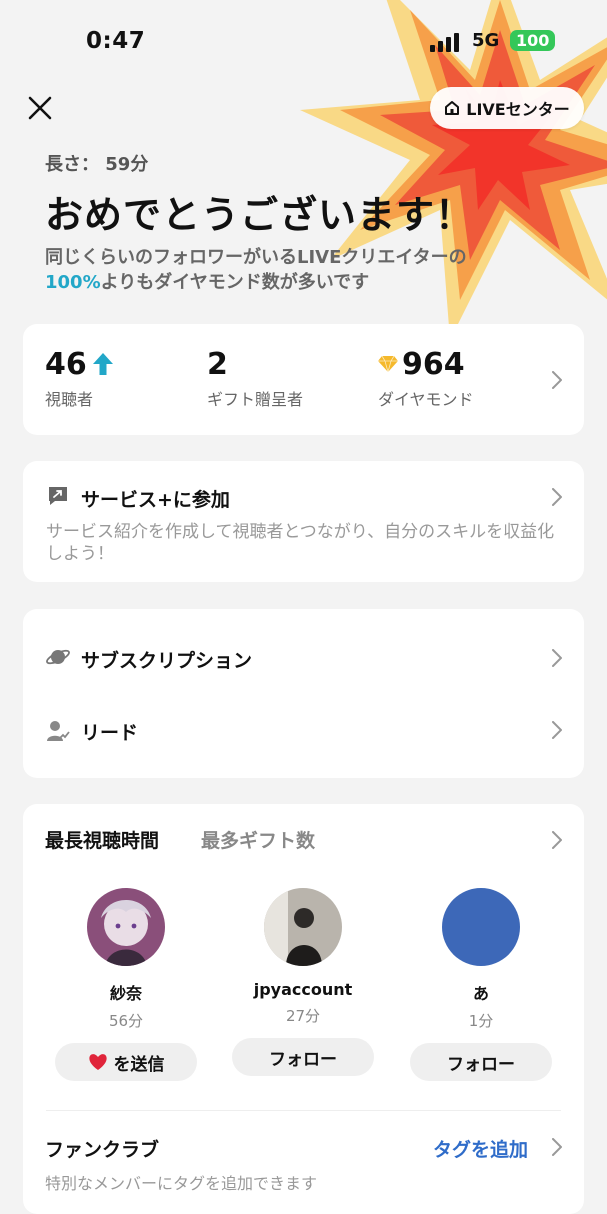 The width and height of the screenshot is (607, 1214). I want to click on close-icon, so click(40, 108).